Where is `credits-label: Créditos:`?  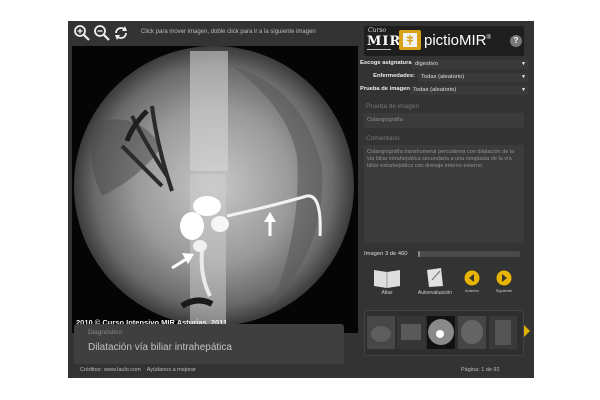
credits-label: Créditos: is located at coordinates (91, 370).